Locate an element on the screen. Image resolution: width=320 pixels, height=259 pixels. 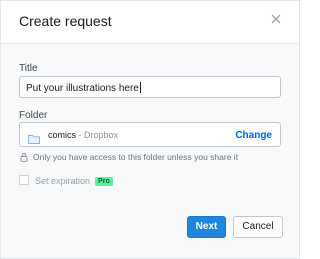
expiration-label: Set expiration is located at coordinates (63, 181).